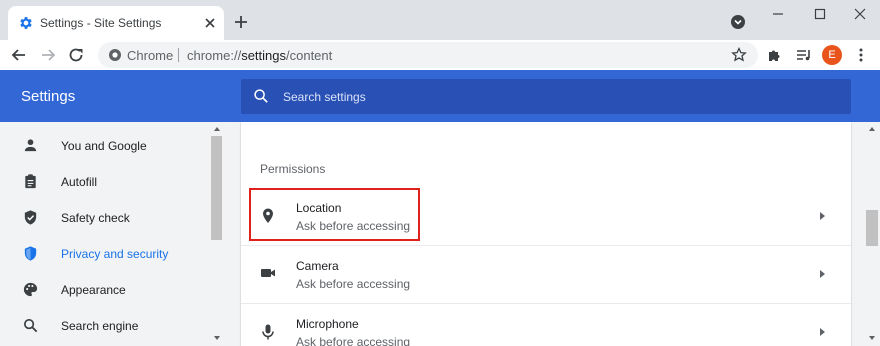  What do you see at coordinates (76, 55) in the screenshot?
I see `reload-icon` at bounding box center [76, 55].